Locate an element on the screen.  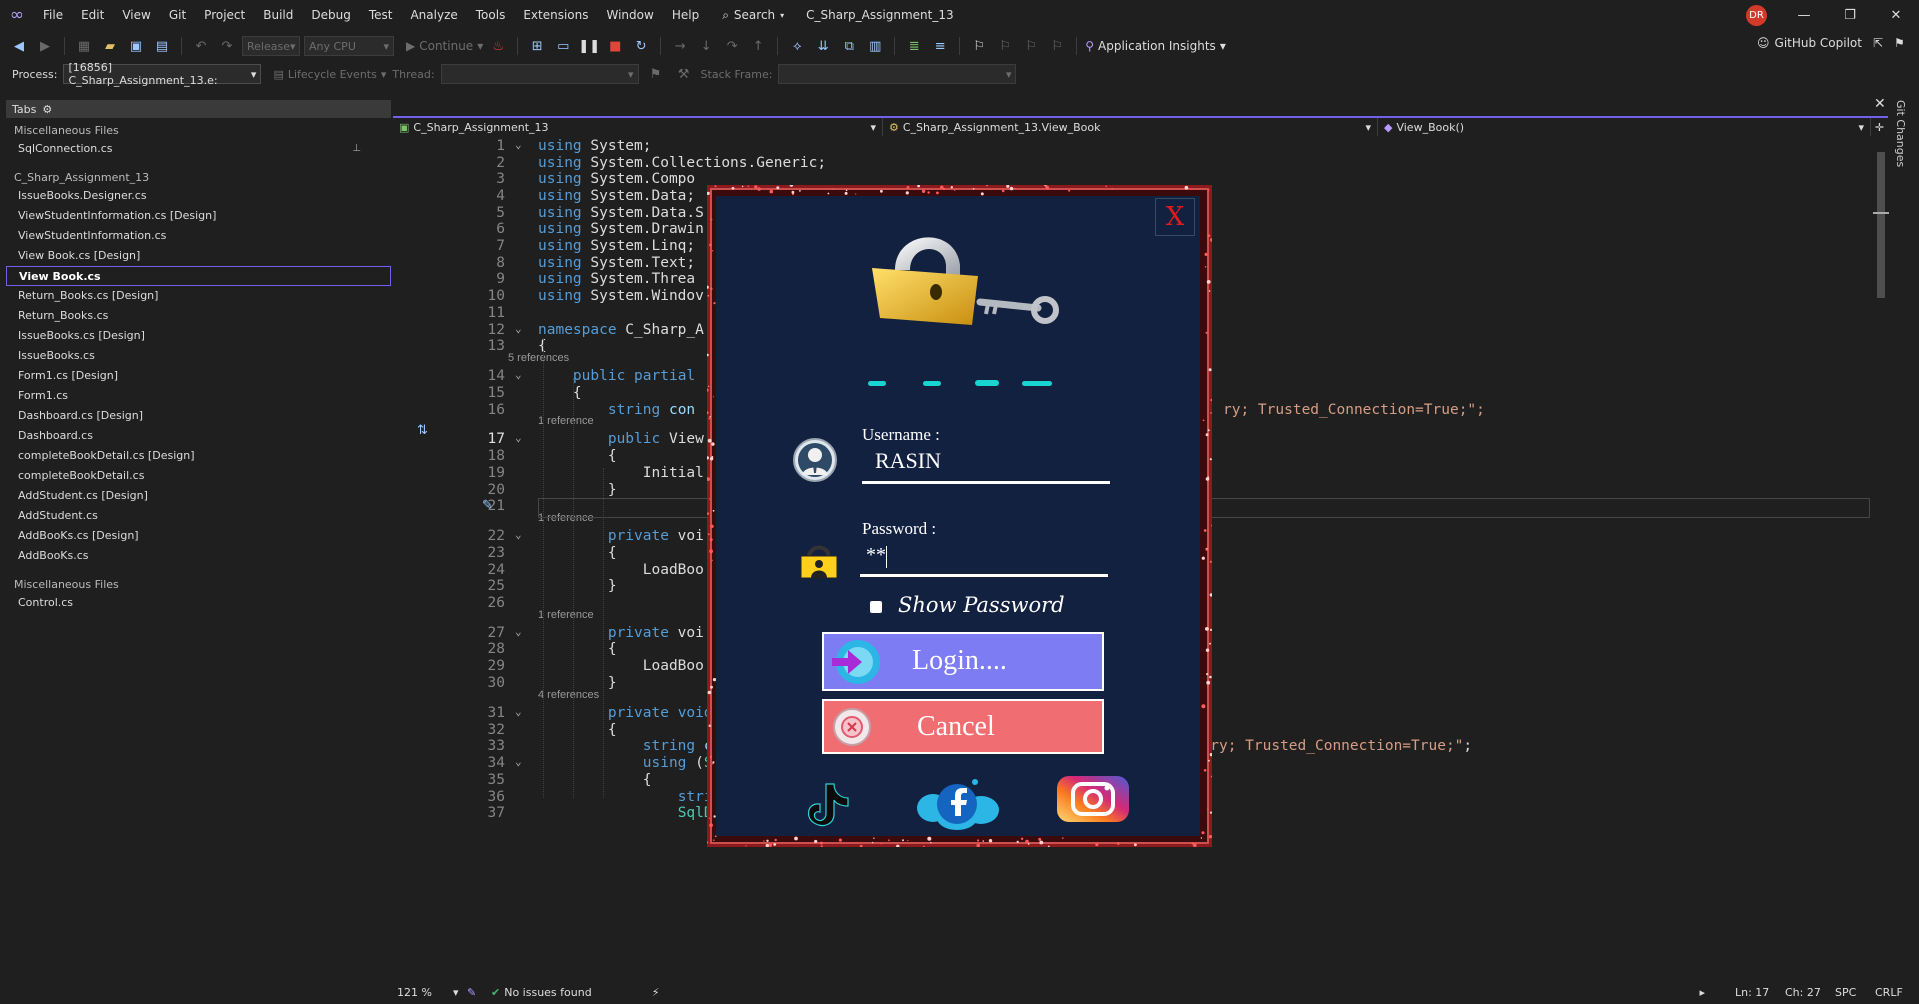
clear-bookmarks-icon: ⚐ is located at coordinates (1057, 46).